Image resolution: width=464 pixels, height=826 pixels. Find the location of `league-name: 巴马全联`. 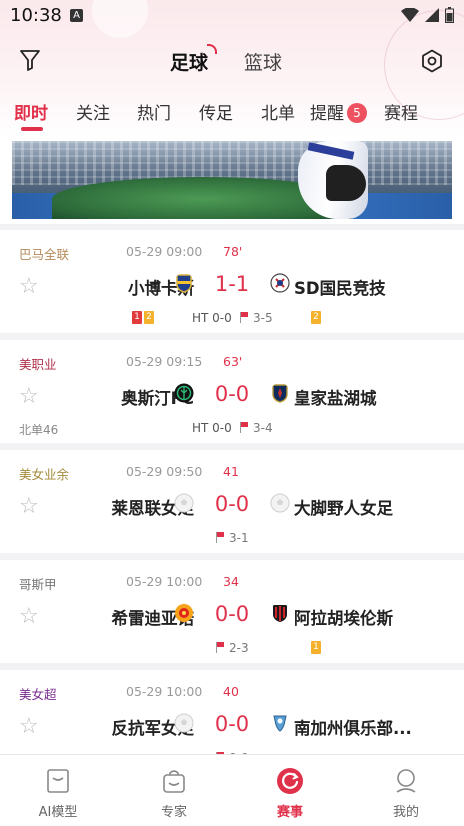

league-name: 巴马全联 is located at coordinates (44, 254).